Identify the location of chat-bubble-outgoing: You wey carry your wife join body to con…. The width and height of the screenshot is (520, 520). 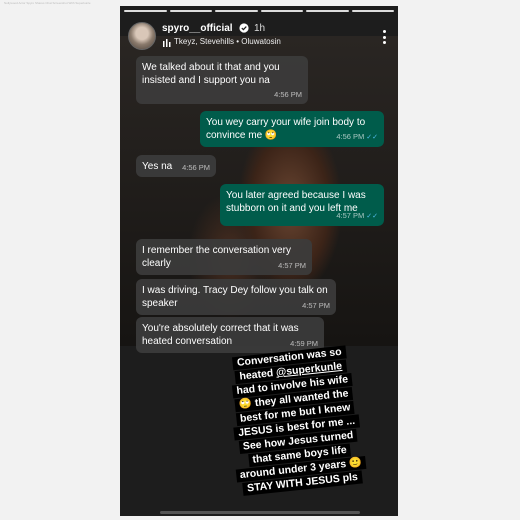
(292, 129).